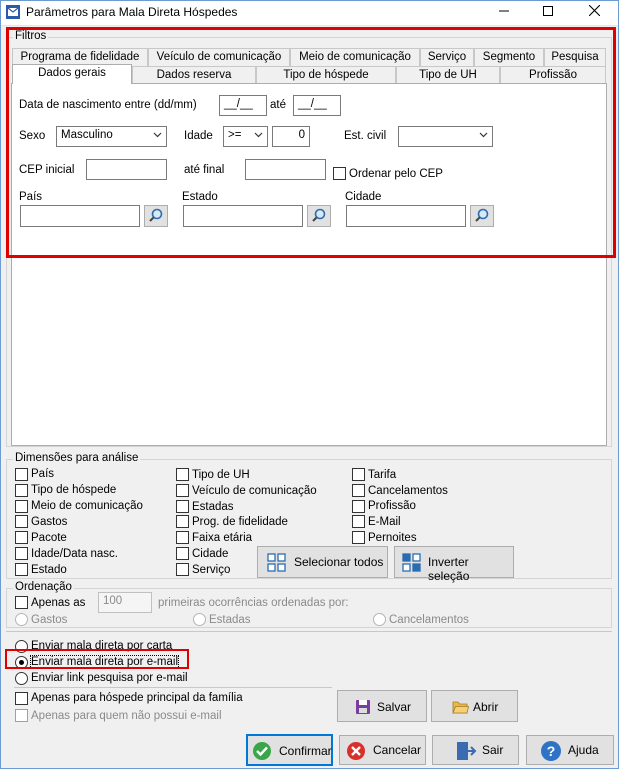  What do you see at coordinates (21, 646) in the screenshot?
I see `send-letter-radio` at bounding box center [21, 646].